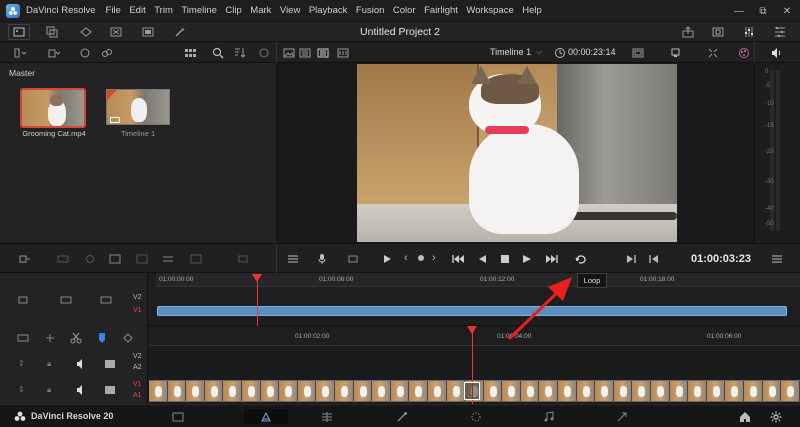 The image size is (800, 427). I want to click on output-mode-icon, so click(677, 52).